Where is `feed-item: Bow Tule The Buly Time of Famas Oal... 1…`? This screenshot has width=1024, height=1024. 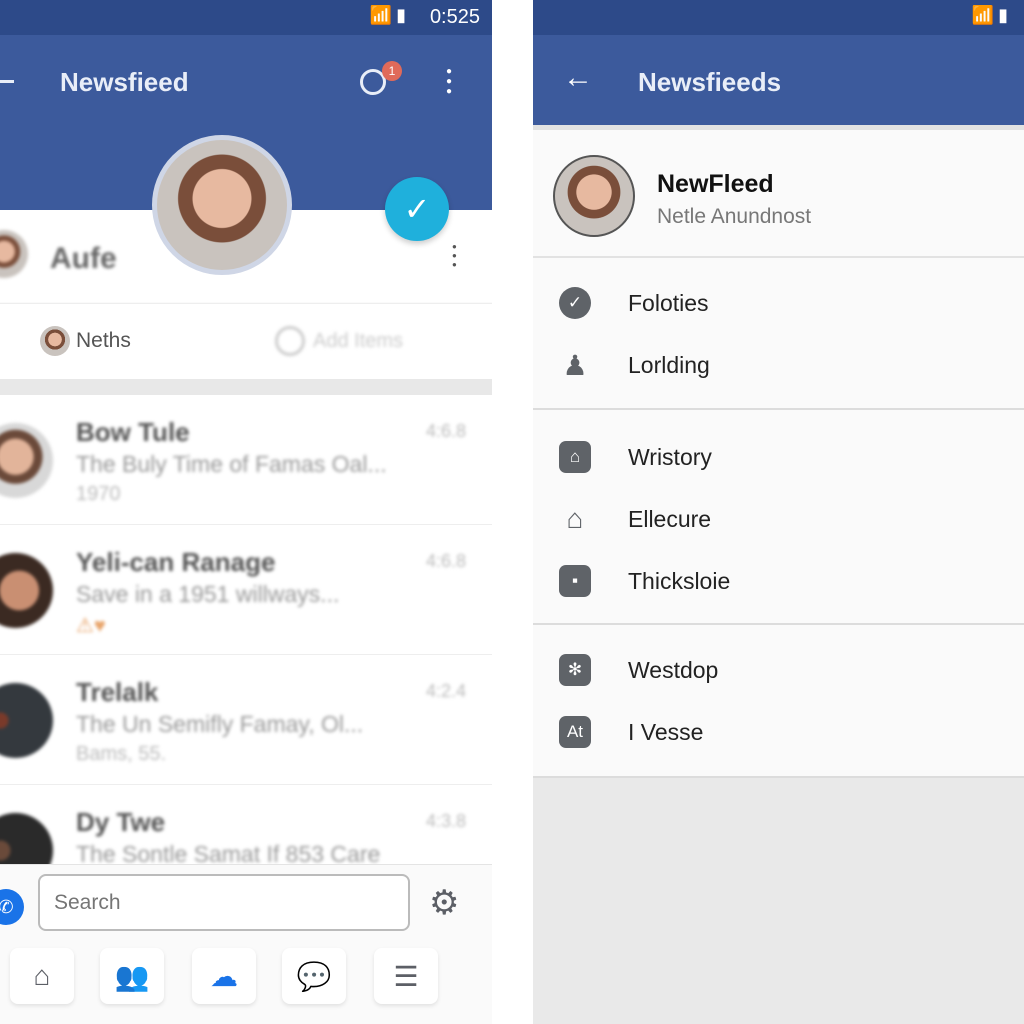 feed-item: Bow Tule The Buly Time of Famas Oal... 1… is located at coordinates (246, 460).